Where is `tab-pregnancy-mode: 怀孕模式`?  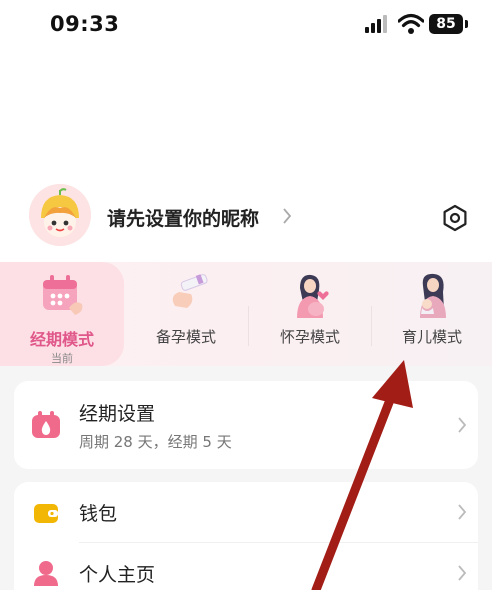
tab-pregnancy-mode: 怀孕模式 is located at coordinates (310, 314).